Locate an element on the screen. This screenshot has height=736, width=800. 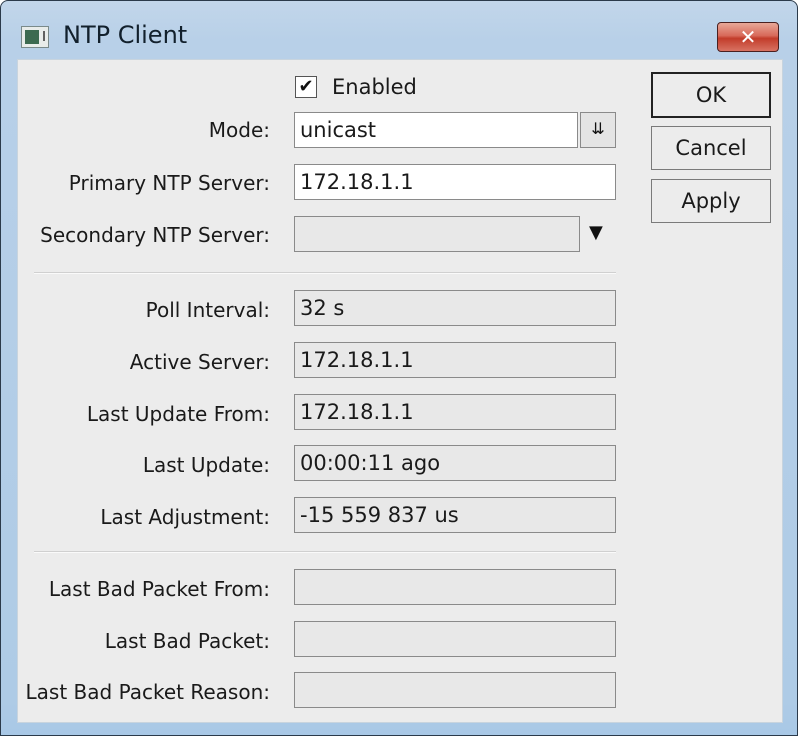
mode-label: Mode: is located at coordinates (239, 130).